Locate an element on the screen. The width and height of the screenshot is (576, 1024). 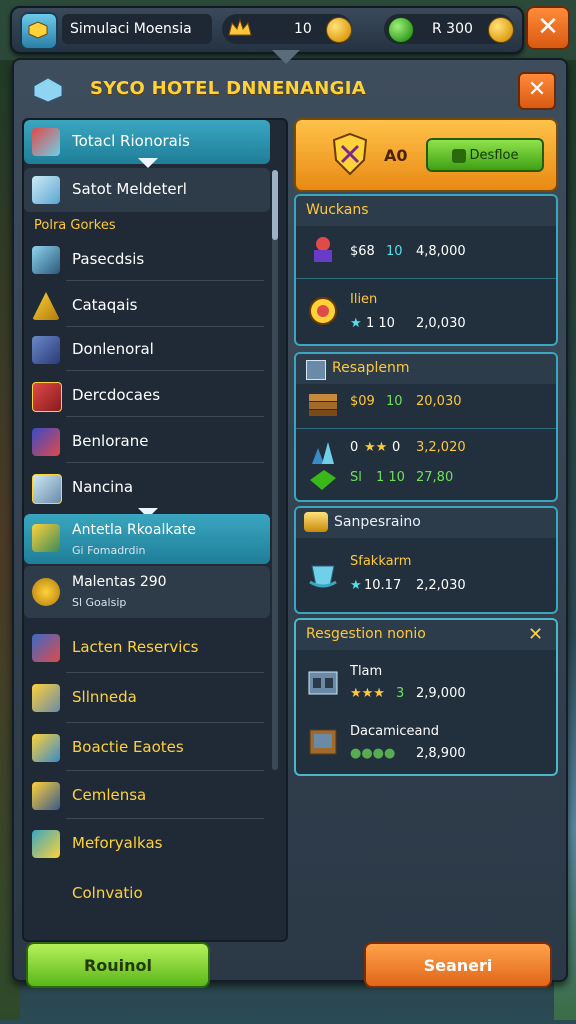
smiley-coin-icon is located at coordinates (501, 30).